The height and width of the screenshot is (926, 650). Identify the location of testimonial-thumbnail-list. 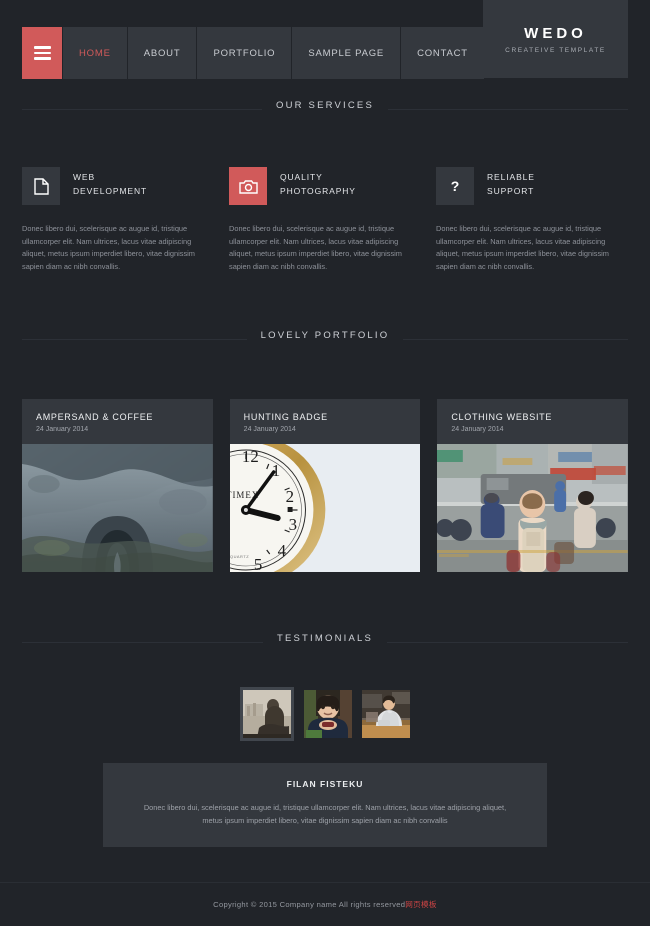
(325, 714).